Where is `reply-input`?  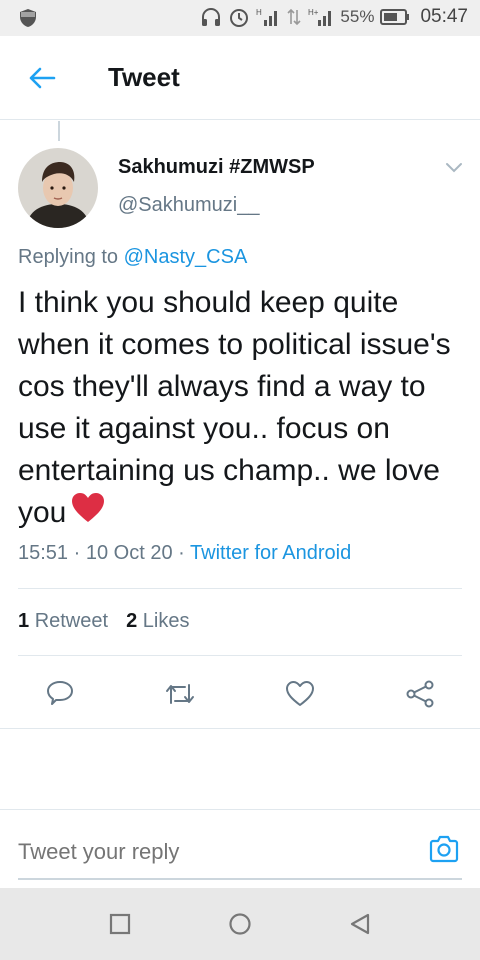 reply-input is located at coordinates (208, 852).